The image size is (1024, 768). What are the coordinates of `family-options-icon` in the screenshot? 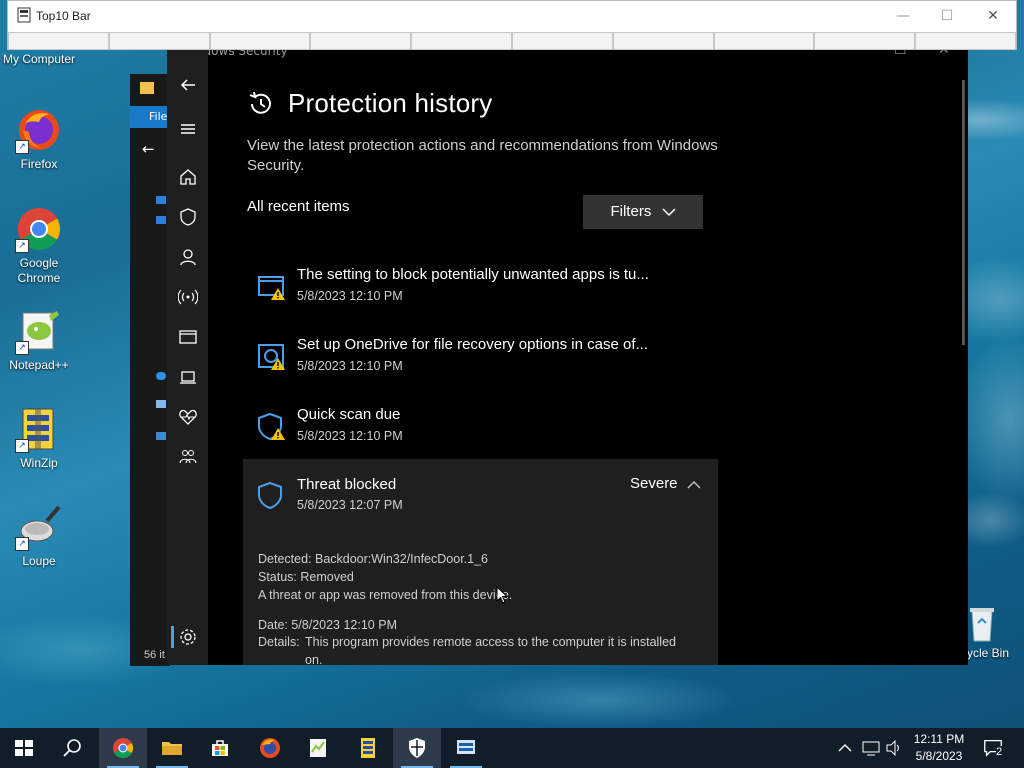 It's located at (188, 457).